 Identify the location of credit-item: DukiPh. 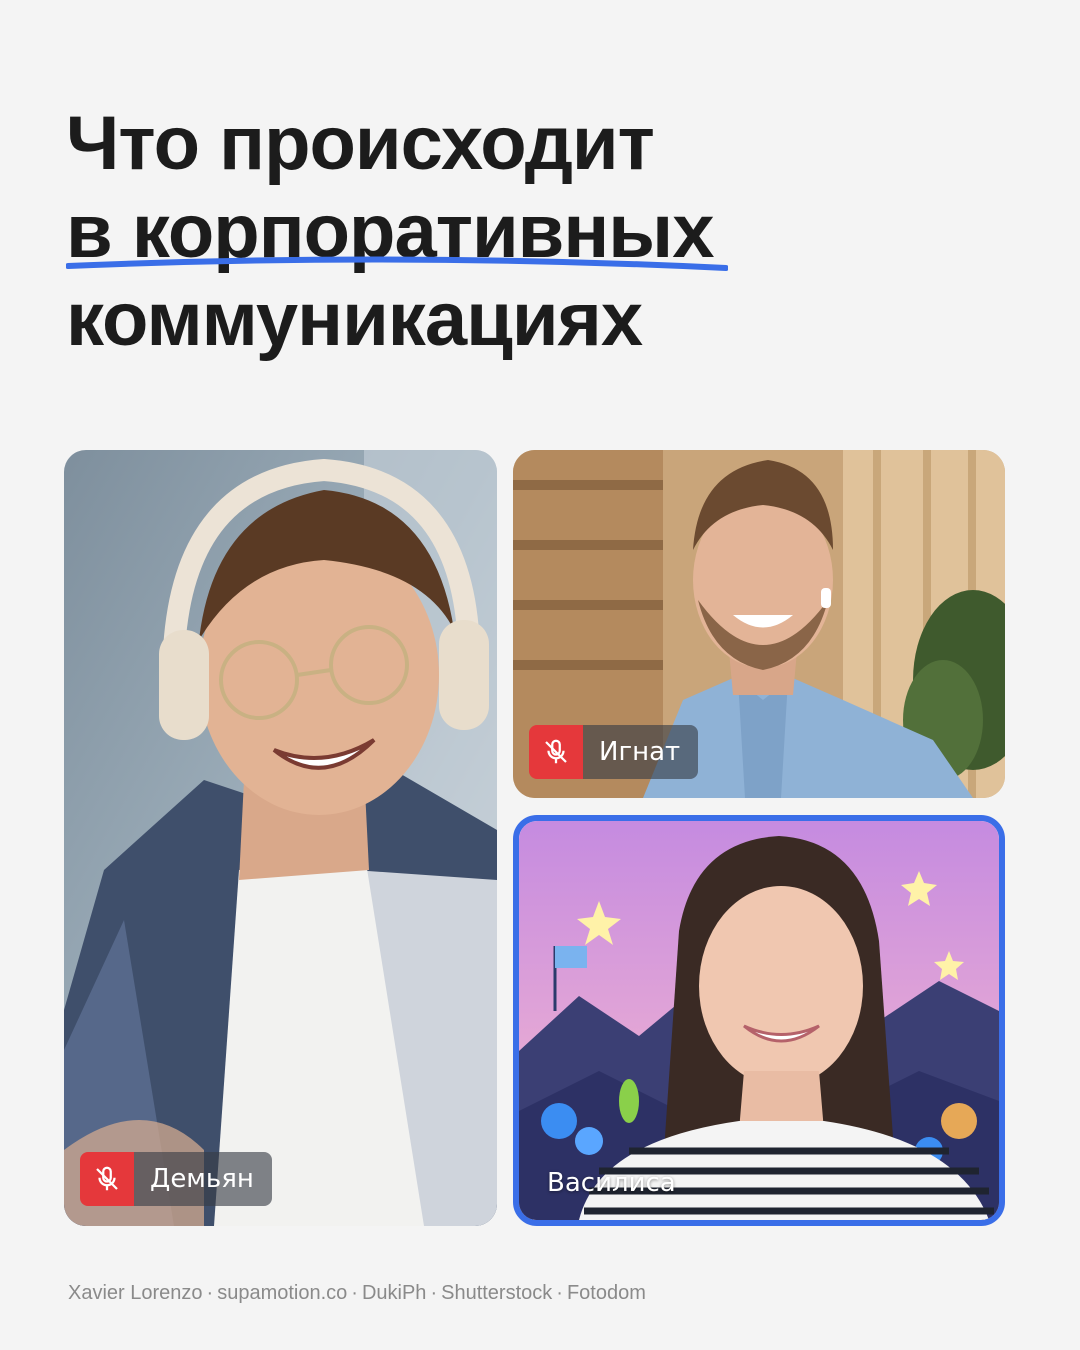
(394, 1293).